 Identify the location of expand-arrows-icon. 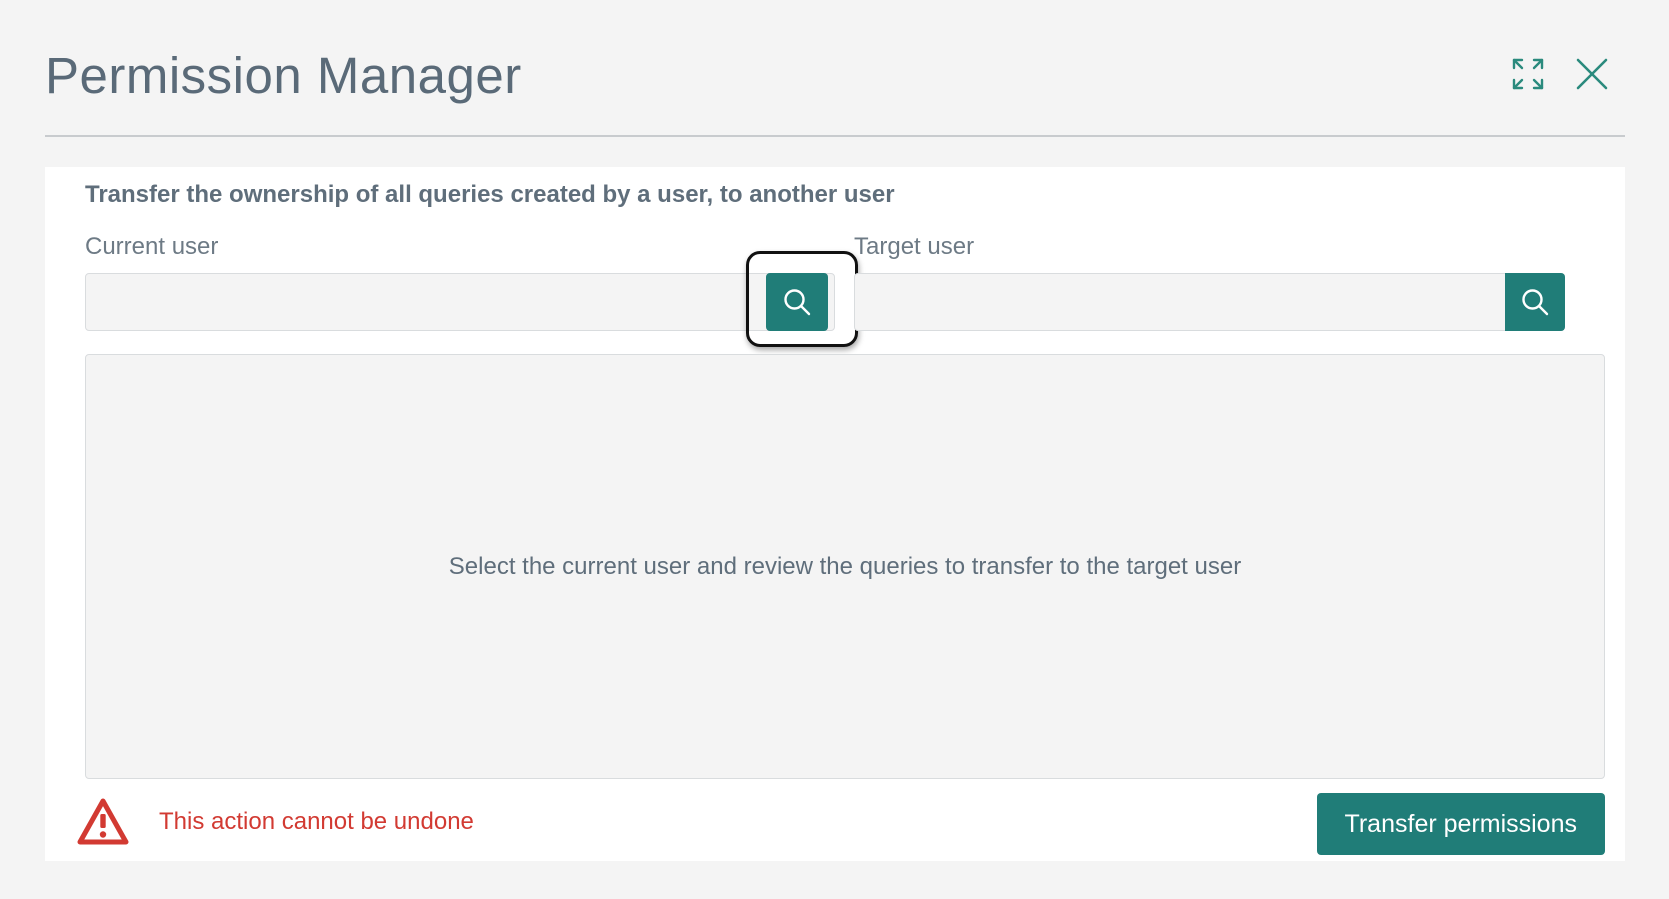
(1528, 74).